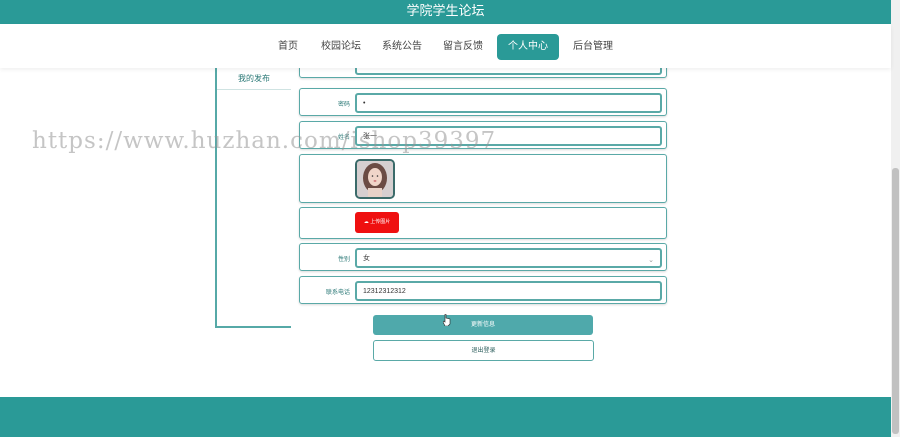 This screenshot has width=900, height=437. I want to click on gender-select: 女 ⌄, so click(508, 258).